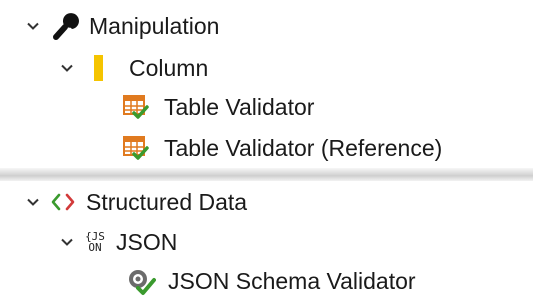 Image resolution: width=533 pixels, height=304 pixels. What do you see at coordinates (292, 280) in the screenshot?
I see `tree-item-label: JSON Schema Validator` at bounding box center [292, 280].